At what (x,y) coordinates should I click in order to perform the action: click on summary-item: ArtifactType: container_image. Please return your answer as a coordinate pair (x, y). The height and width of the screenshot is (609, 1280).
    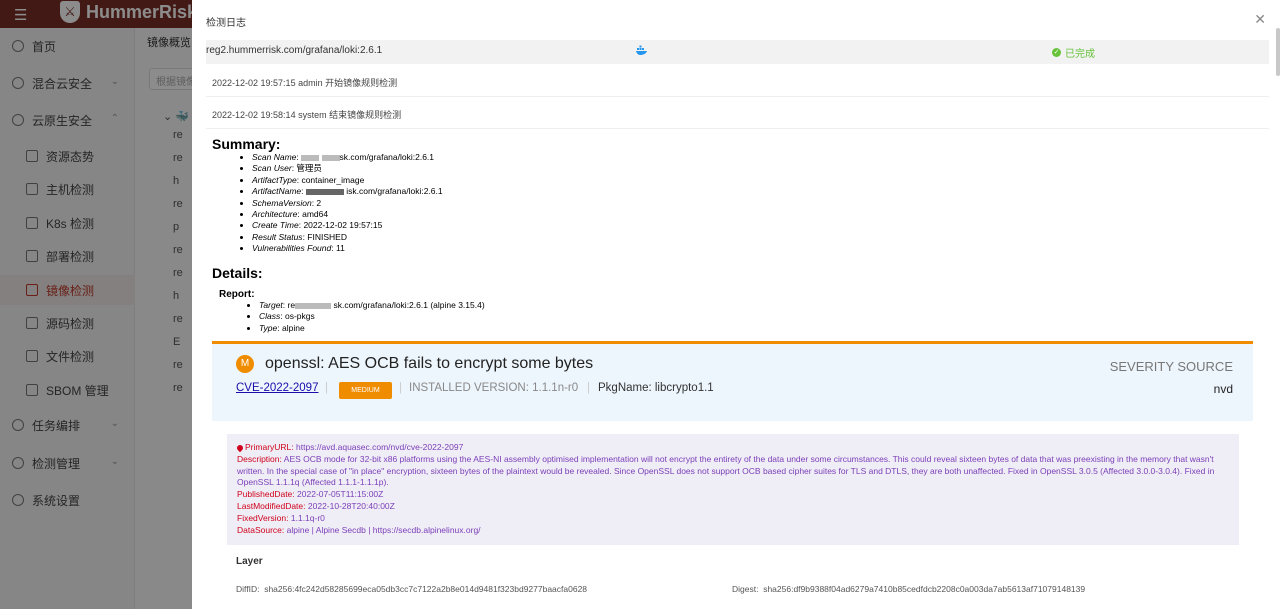
    Looking at the image, I should click on (347, 180).